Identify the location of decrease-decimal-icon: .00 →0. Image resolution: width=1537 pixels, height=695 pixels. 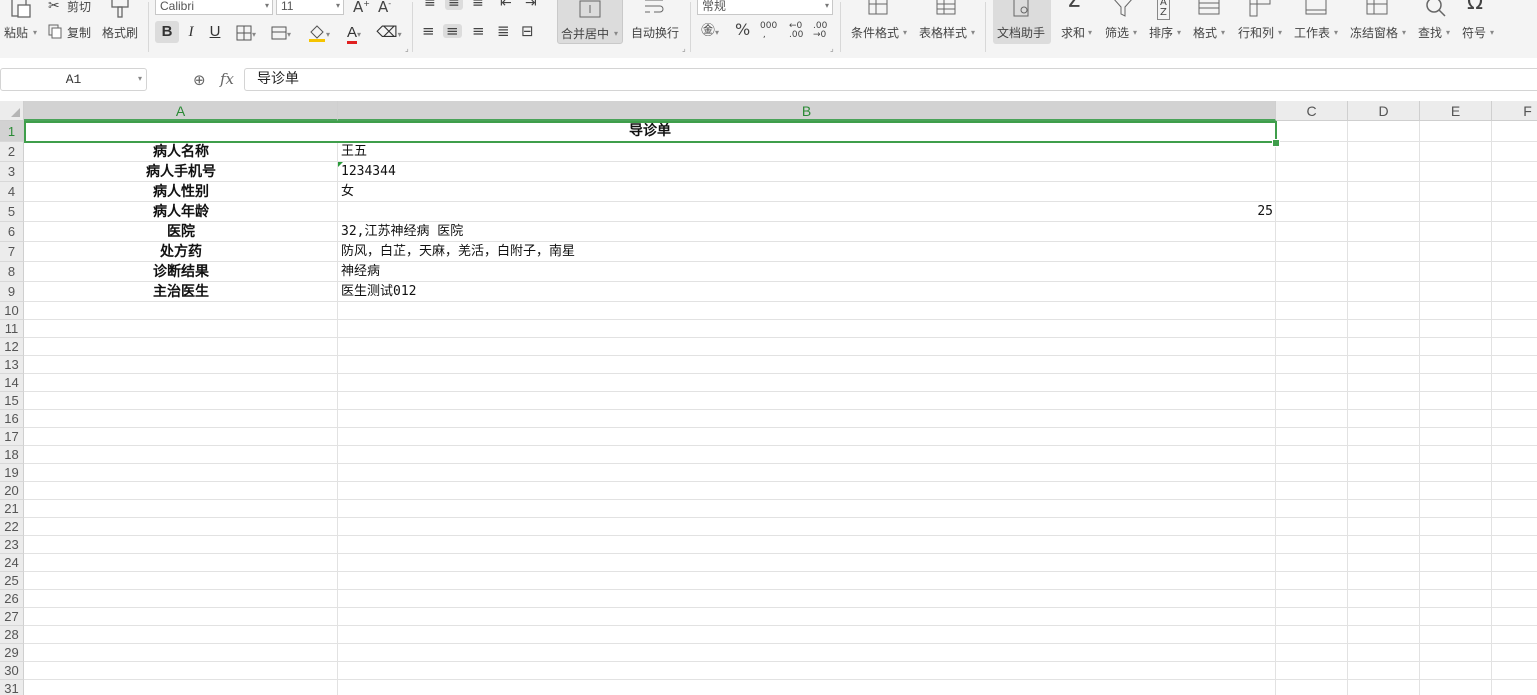
(820, 31).